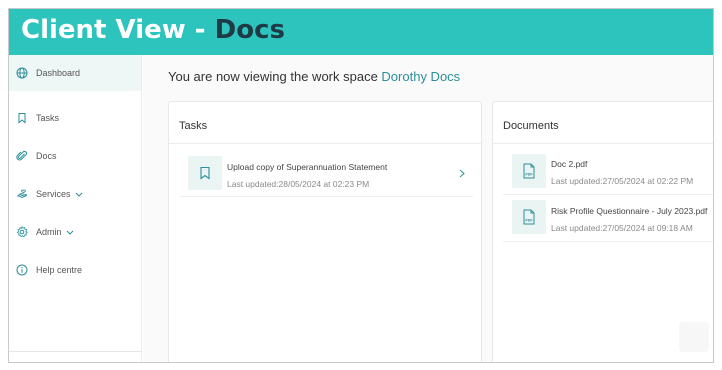 This screenshot has height=370, width=722. I want to click on document-updated: Last updated:27/05/2024 at 09:18 AM, so click(622, 228).